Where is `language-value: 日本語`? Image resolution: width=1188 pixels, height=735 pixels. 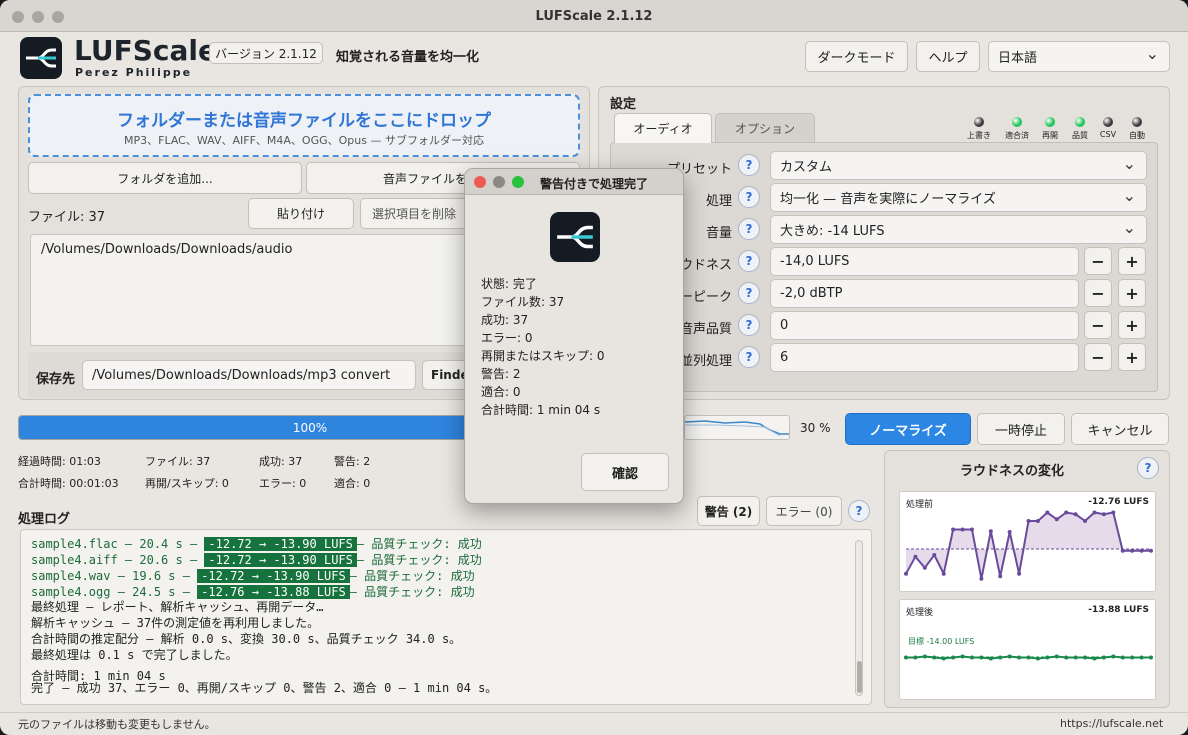 language-value: 日本語 is located at coordinates (1018, 58).